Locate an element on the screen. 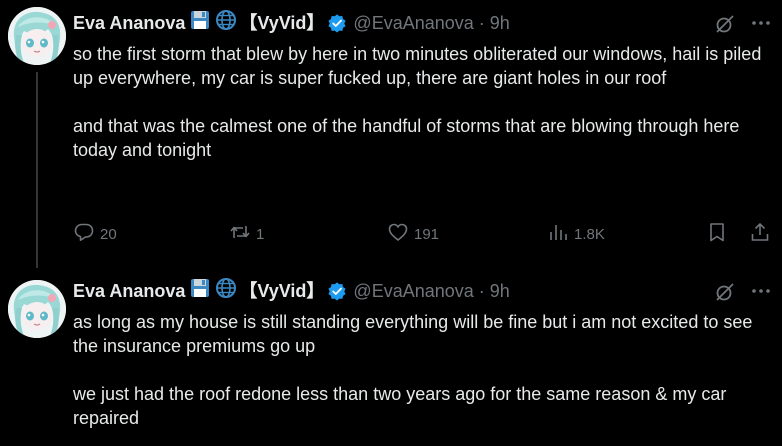 The height and width of the screenshot is (446, 782). reply-count: 20 is located at coordinates (108, 234).